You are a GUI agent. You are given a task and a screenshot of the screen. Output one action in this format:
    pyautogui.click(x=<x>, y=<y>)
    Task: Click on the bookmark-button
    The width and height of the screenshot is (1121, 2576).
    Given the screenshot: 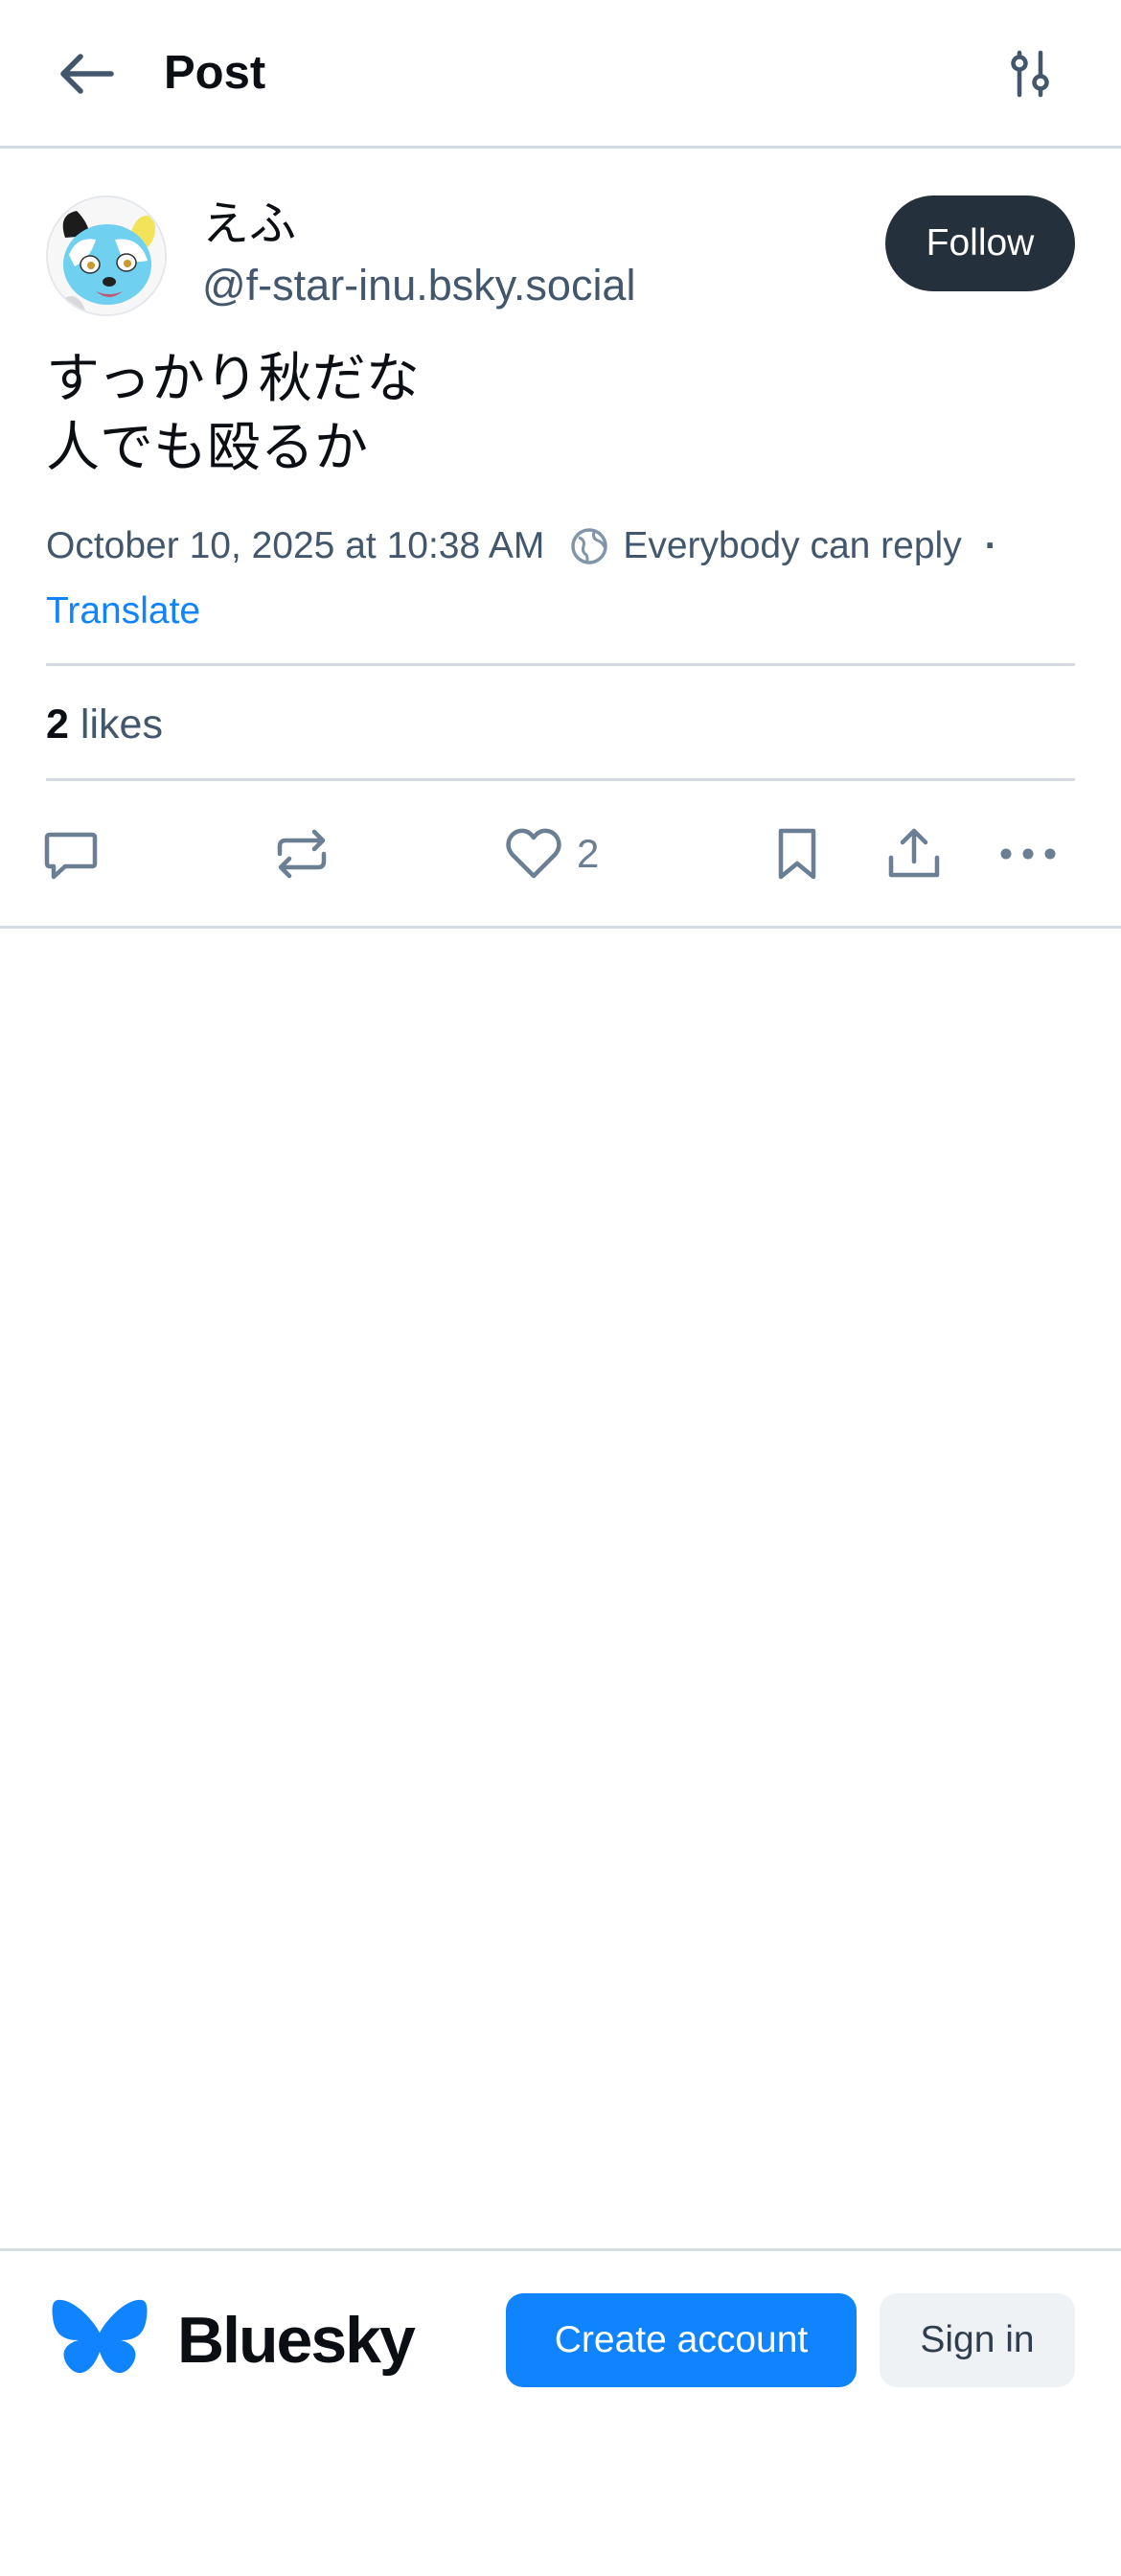 What is the action you would take?
    pyautogui.click(x=797, y=853)
    